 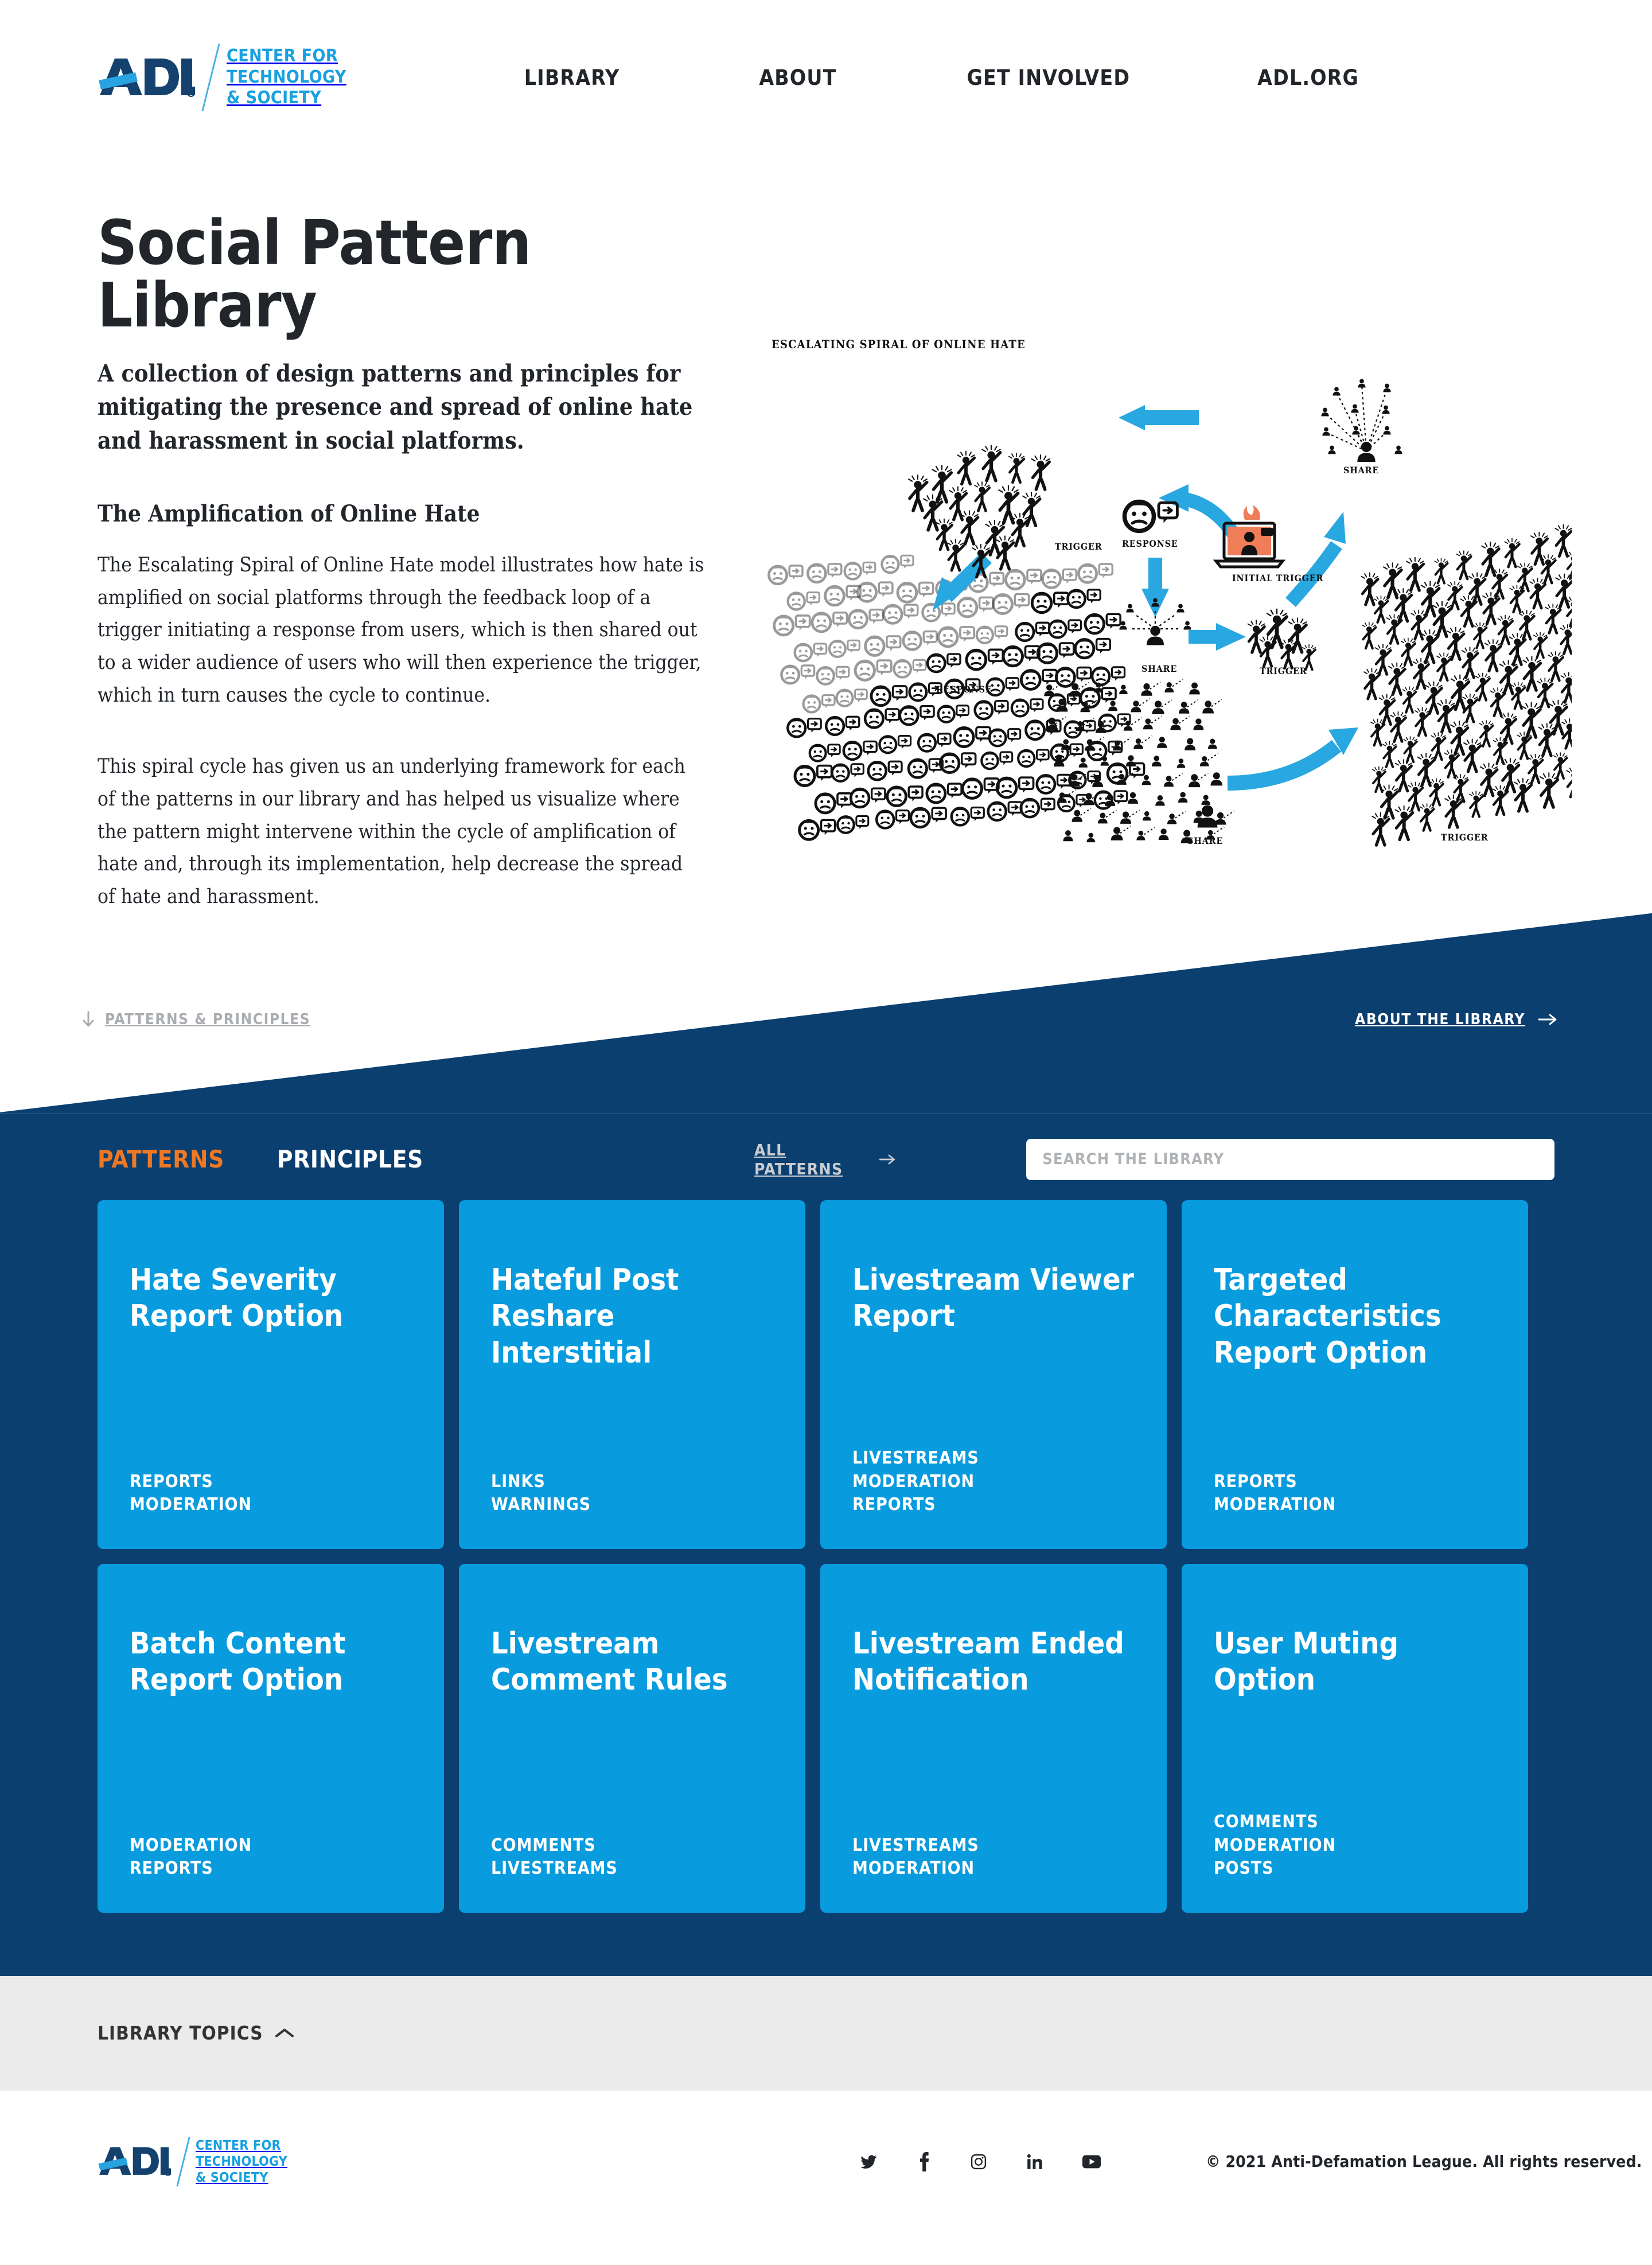 What do you see at coordinates (993, 1482) in the screenshot?
I see `pattern-card-tags: LIVESTREAMS MODERATION REPORTS` at bounding box center [993, 1482].